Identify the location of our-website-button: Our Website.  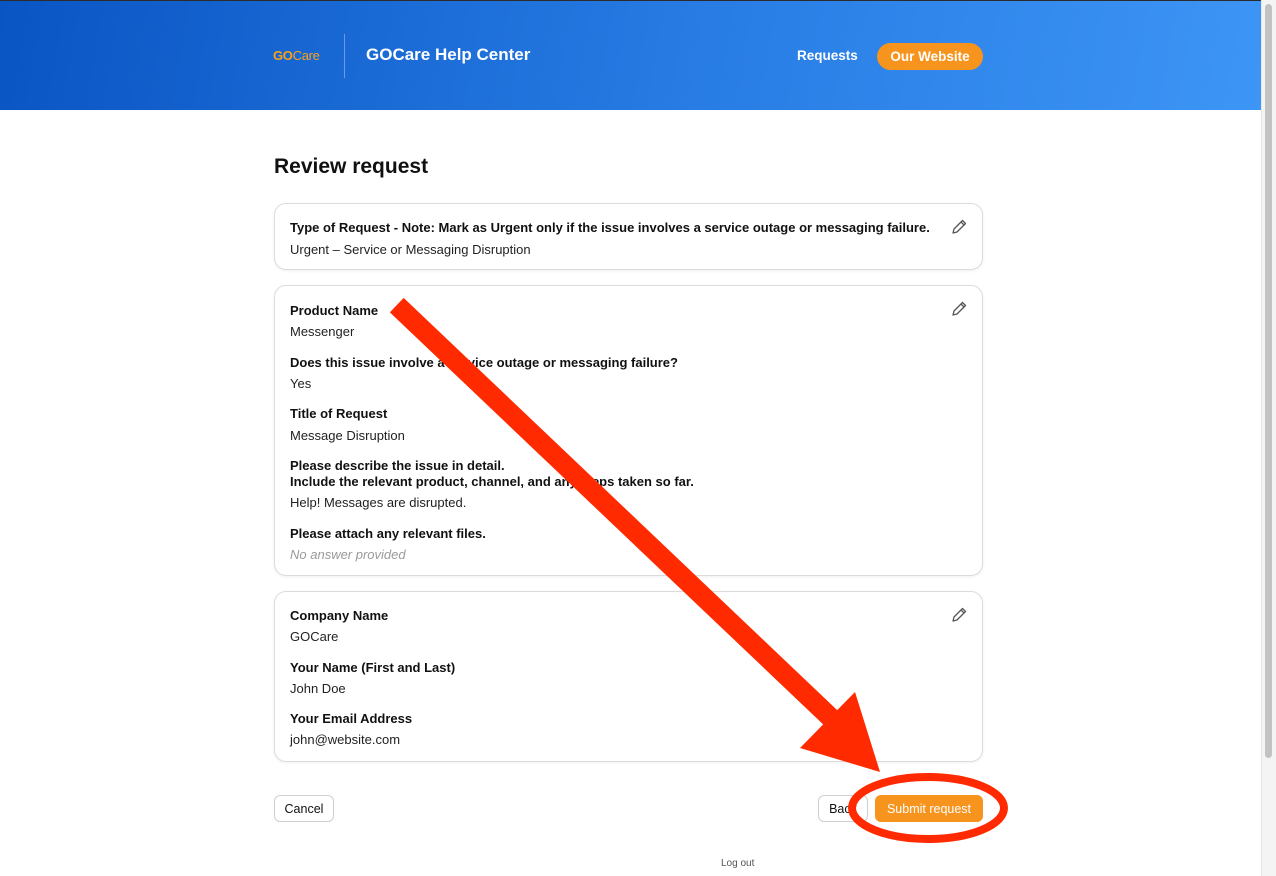
(930, 56).